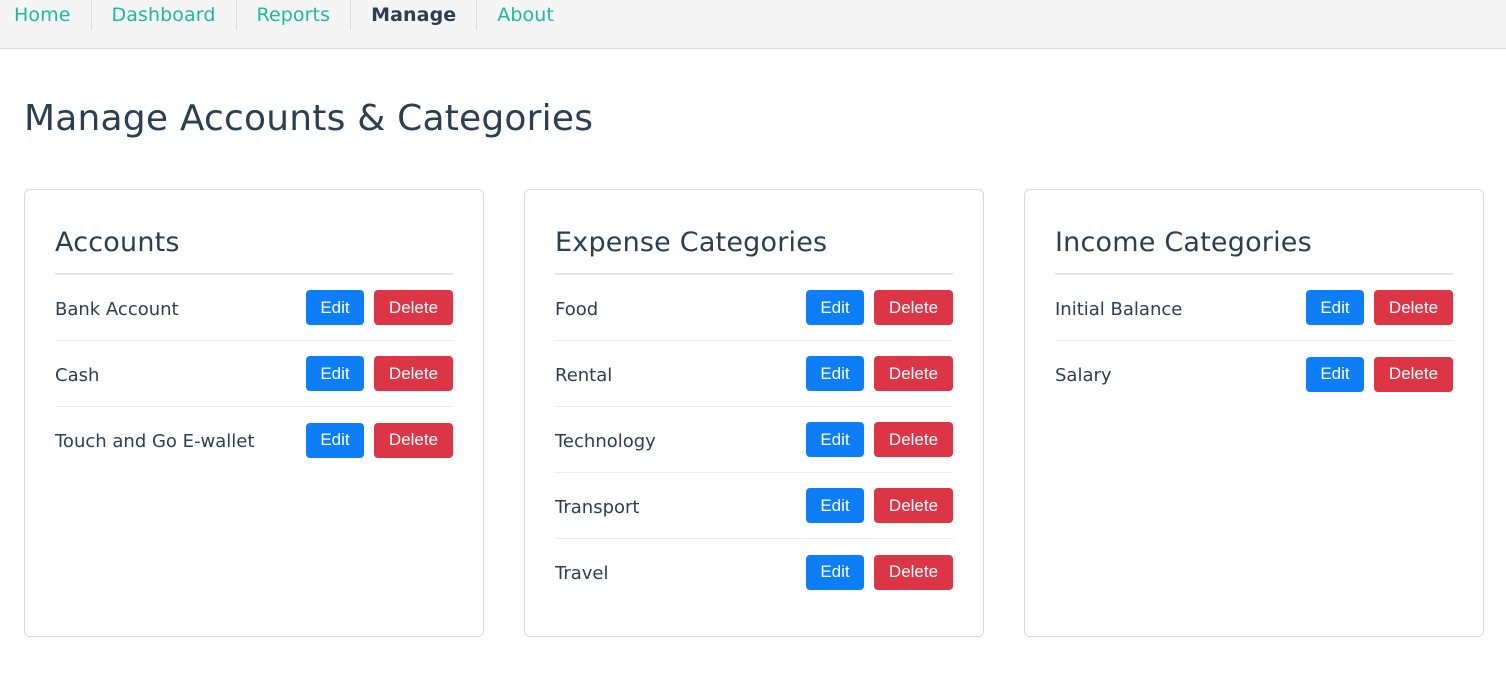 The height and width of the screenshot is (676, 1506). What do you see at coordinates (754, 506) in the screenshot?
I see `list-item: Transport Edit Delete` at bounding box center [754, 506].